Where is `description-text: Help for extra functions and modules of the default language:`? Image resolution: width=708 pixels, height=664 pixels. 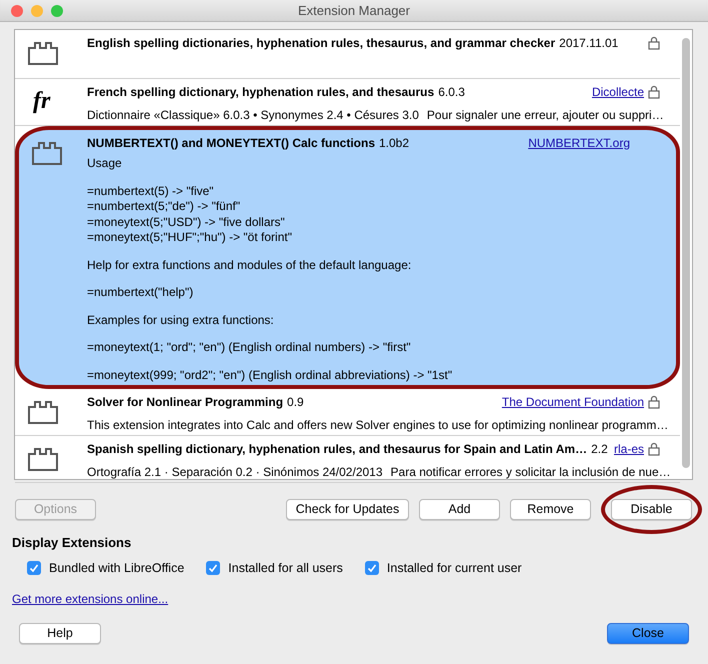 description-text: Help for extra functions and modules of the default language: is located at coordinates (249, 265).